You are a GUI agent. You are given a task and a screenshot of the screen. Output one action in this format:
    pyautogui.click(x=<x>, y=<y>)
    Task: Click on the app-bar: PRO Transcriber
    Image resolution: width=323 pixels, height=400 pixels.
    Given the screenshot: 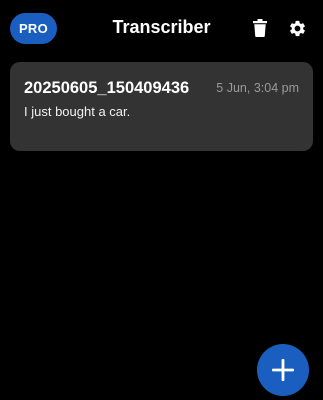 What is the action you would take?
    pyautogui.click(x=161, y=29)
    